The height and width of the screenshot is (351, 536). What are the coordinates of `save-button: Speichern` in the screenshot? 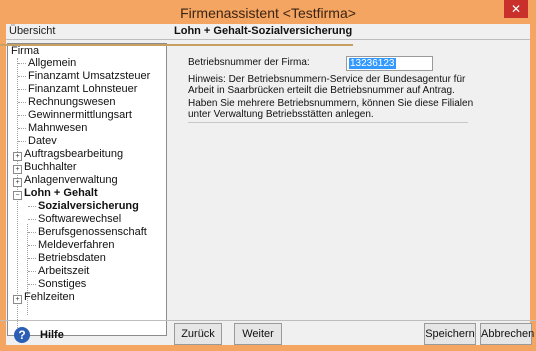 It's located at (450, 334).